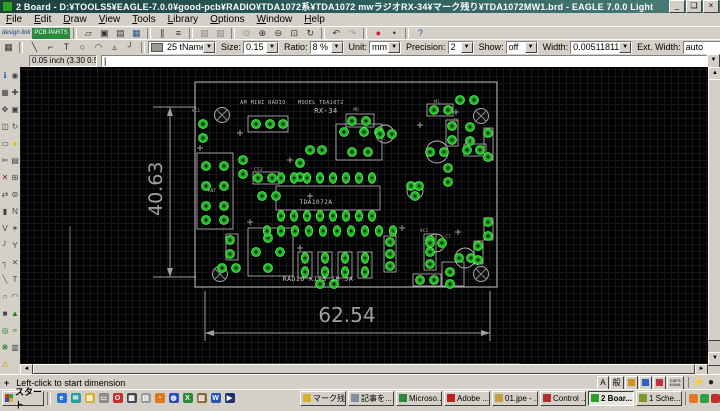 This screenshot has height=411, width=720. What do you see at coordinates (5, 347) in the screenshot?
I see `ratsnest-icon: ❋` at bounding box center [5, 347].